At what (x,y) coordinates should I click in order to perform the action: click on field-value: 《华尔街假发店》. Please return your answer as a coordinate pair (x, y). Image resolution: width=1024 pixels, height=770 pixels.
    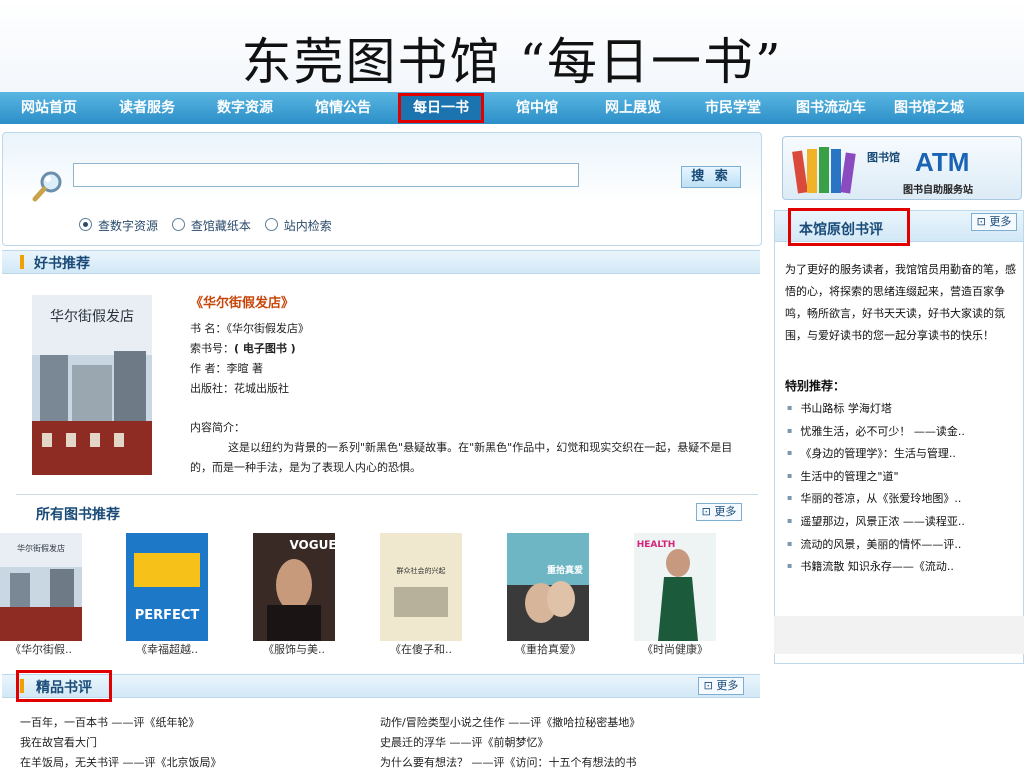
    Looking at the image, I should click on (268, 328).